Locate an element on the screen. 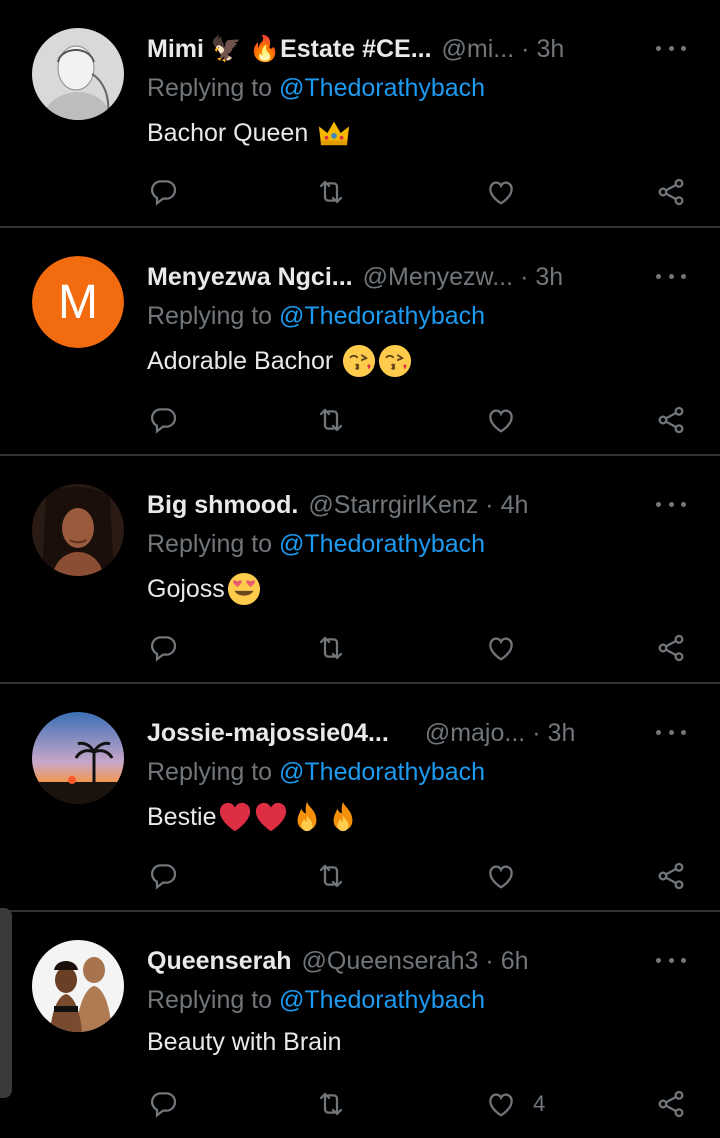 Image resolution: width=720 pixels, height=1138 pixels. tweet-header: Jossie-majossie04... @majo... · 3h is located at coordinates (417, 733).